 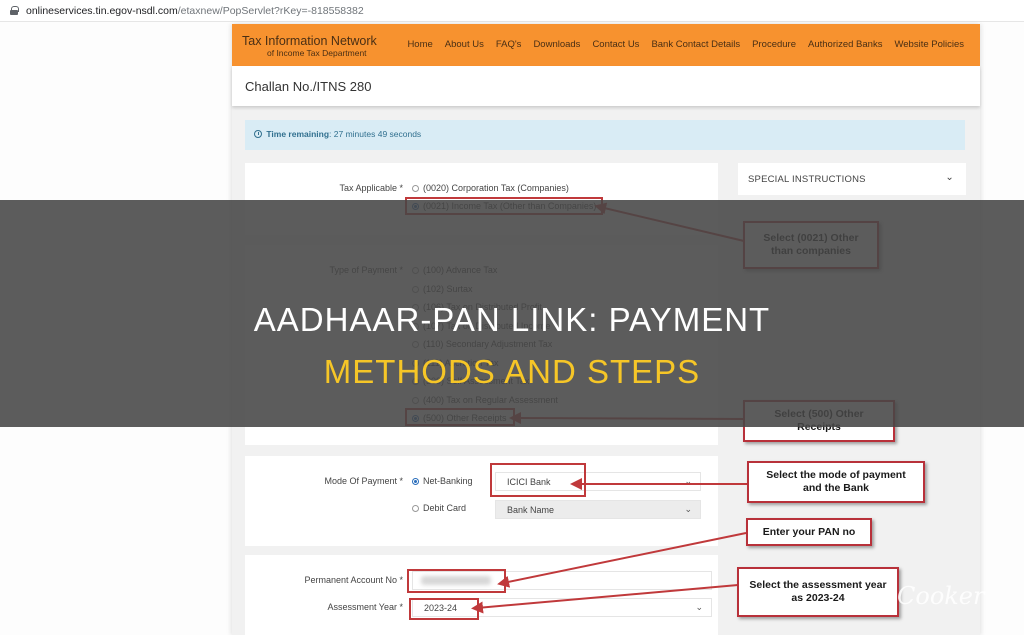 What do you see at coordinates (929, 44) in the screenshot?
I see `nav-website-policies: Website Policies` at bounding box center [929, 44].